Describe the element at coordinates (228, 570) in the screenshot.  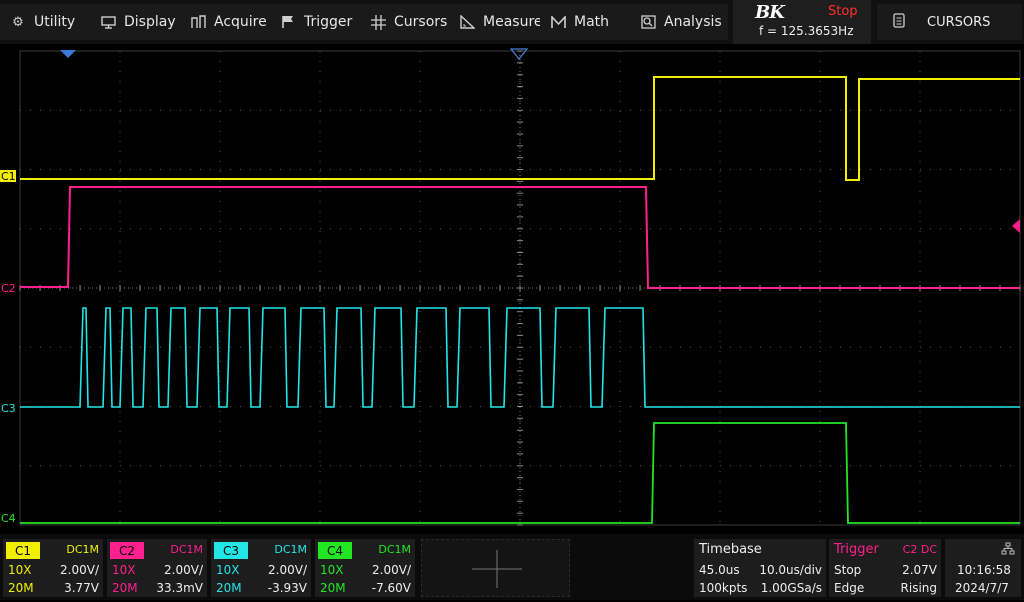
I see `channel-3-probe: 10X` at that location.